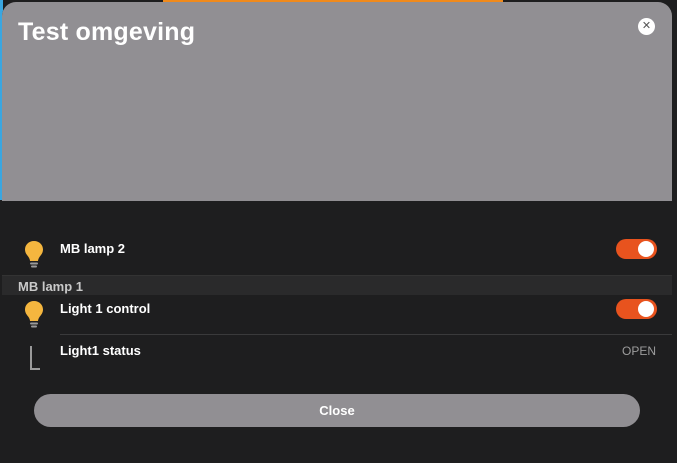 This screenshot has height=463, width=677. I want to click on device-label: Light 1 control, so click(105, 308).